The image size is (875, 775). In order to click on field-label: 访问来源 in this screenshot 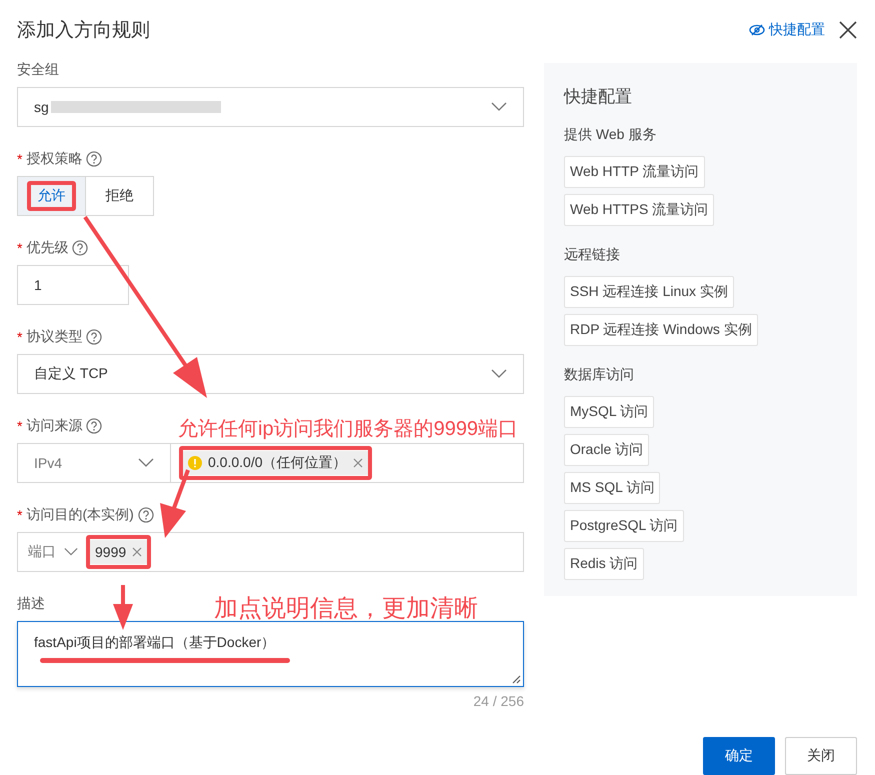, I will do `click(54, 426)`.